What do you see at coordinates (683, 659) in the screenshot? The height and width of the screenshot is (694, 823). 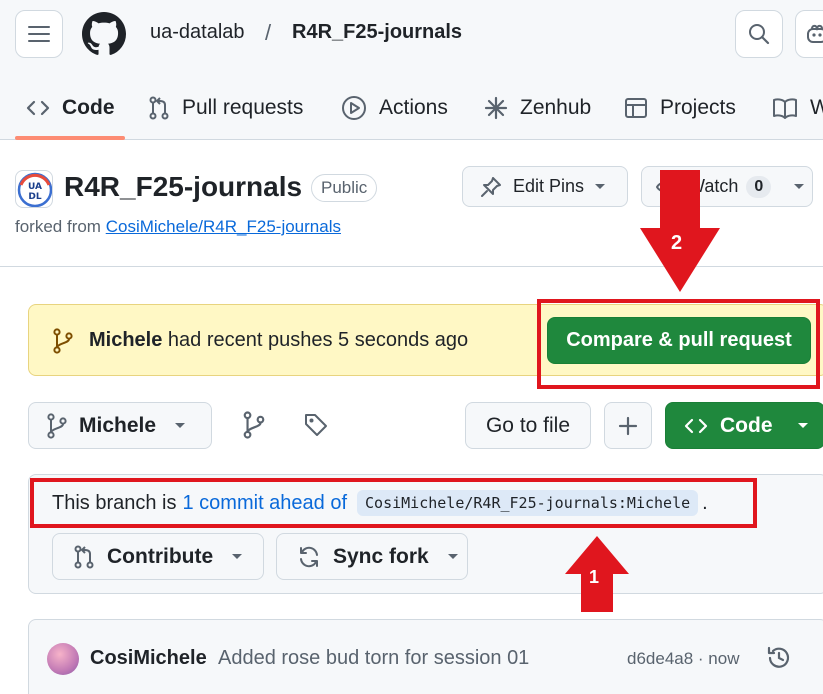 I see `commit-sha-time: d6de4a8 · now` at bounding box center [683, 659].